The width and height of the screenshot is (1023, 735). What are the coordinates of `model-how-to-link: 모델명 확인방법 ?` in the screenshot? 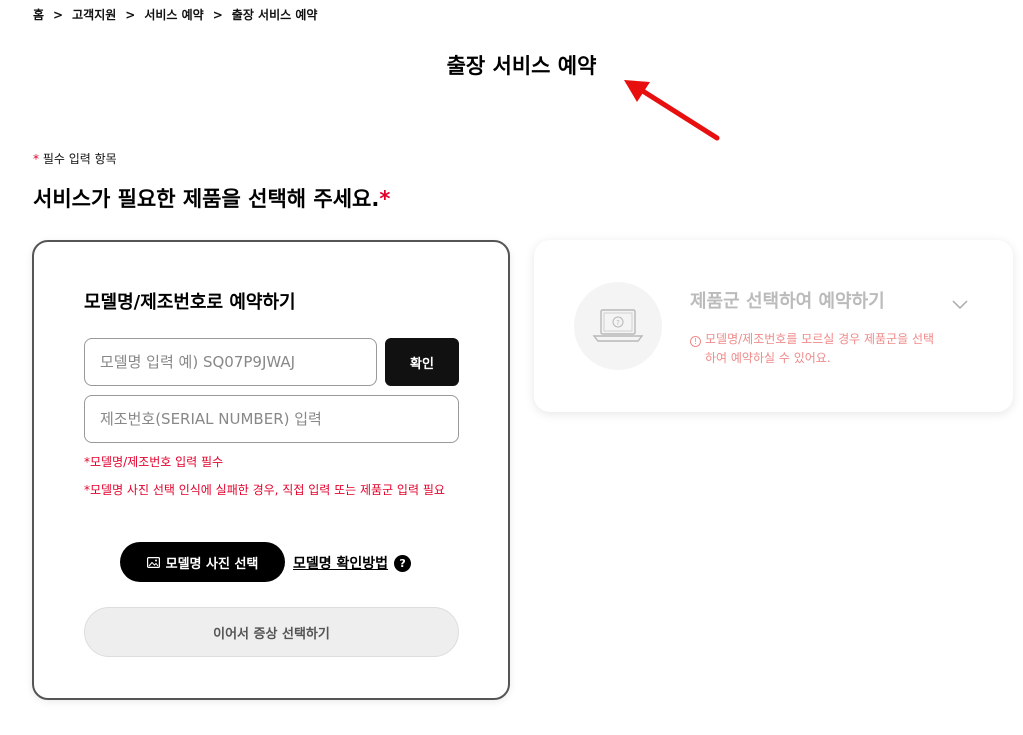 It's located at (352, 563).